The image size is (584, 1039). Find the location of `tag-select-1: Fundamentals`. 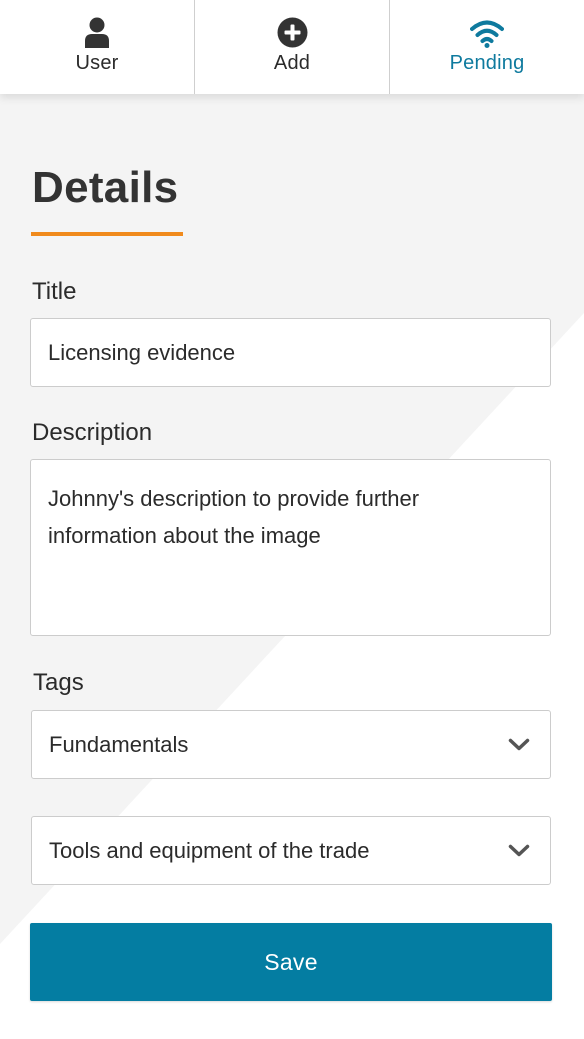

tag-select-1: Fundamentals is located at coordinates (291, 744).